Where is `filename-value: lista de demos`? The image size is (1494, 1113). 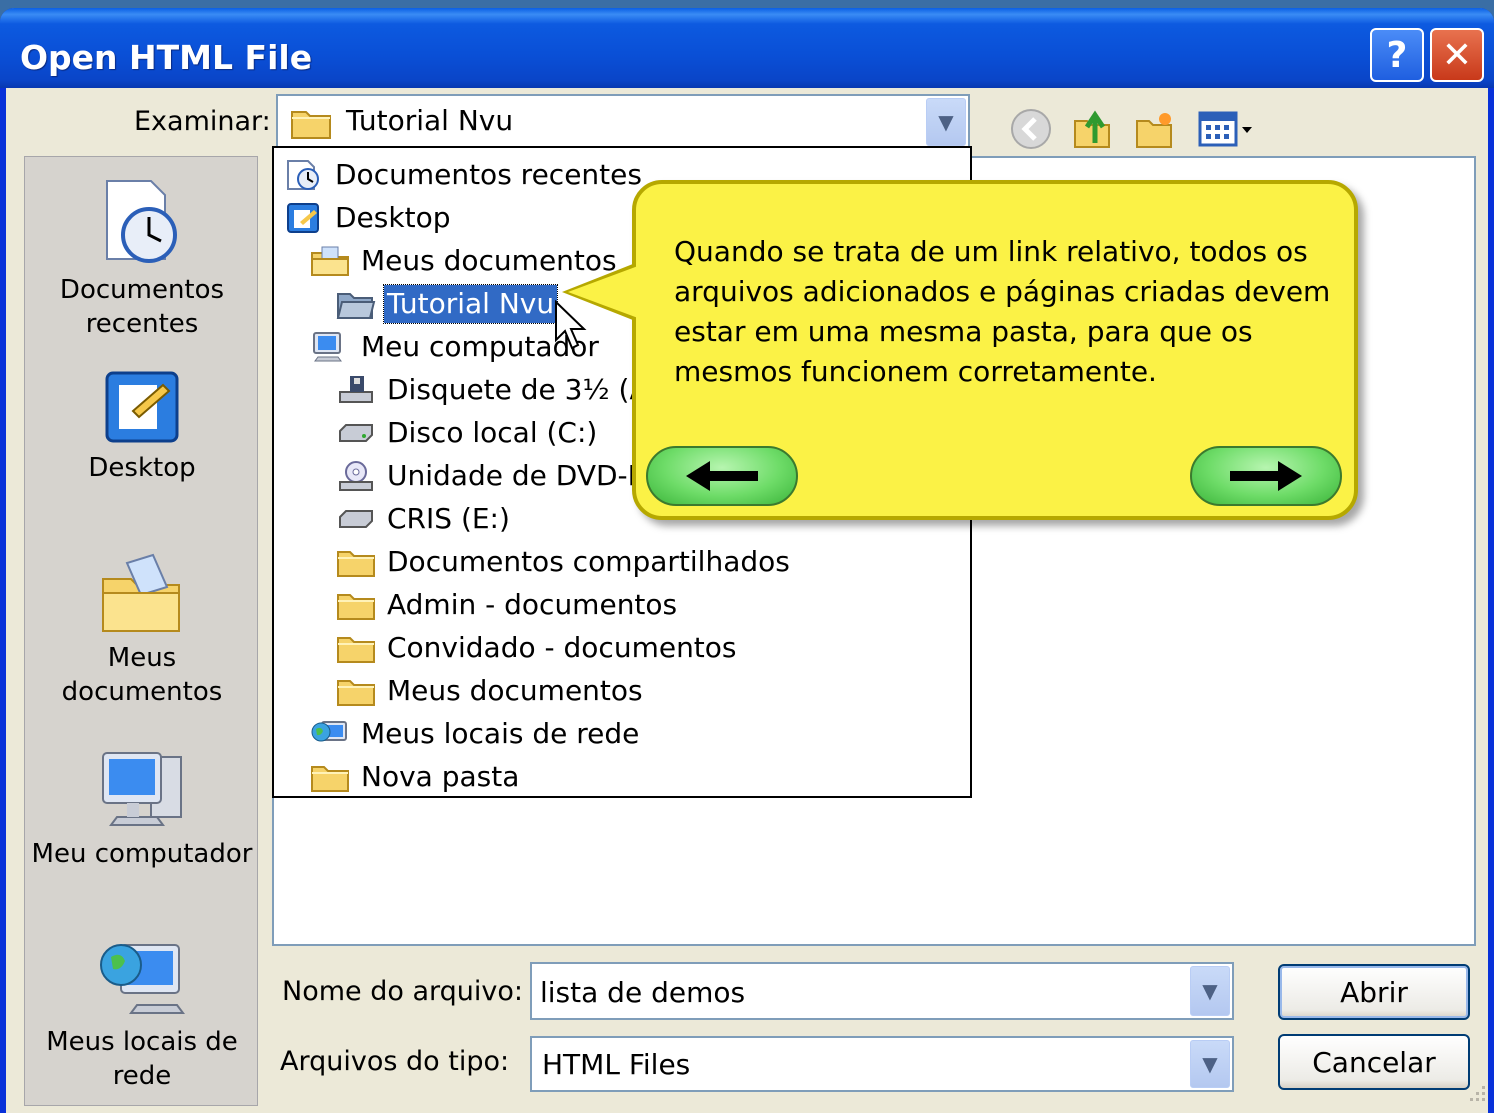
filename-value: lista de demos is located at coordinates (643, 992).